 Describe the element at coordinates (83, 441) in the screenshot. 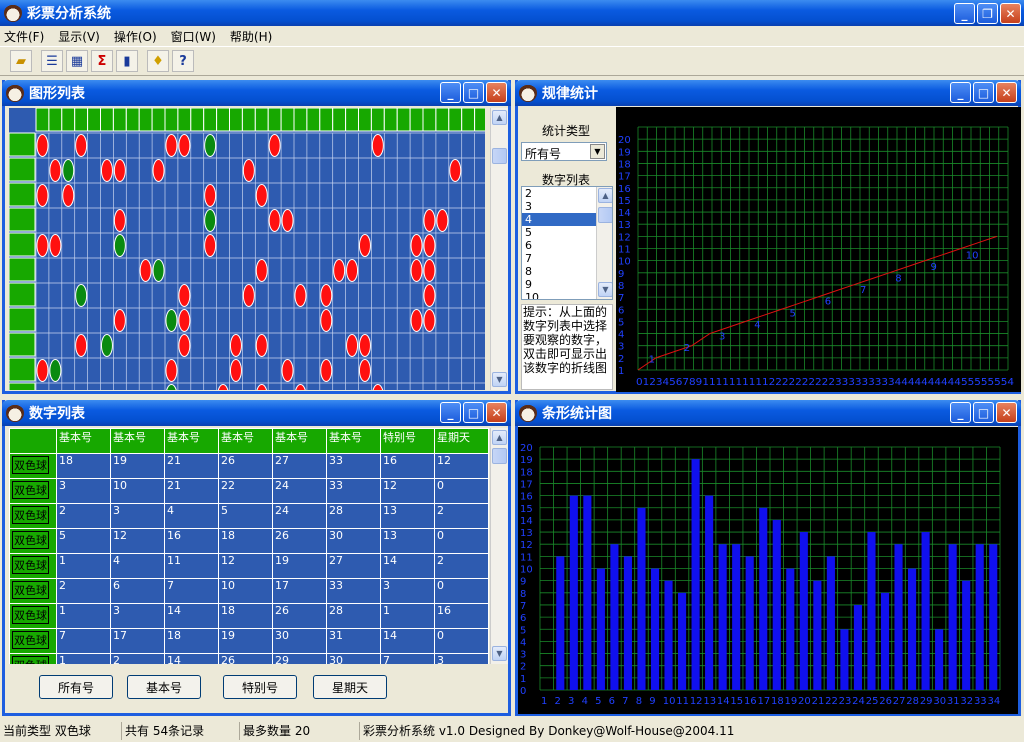

I see `column-header: 基本号` at that location.